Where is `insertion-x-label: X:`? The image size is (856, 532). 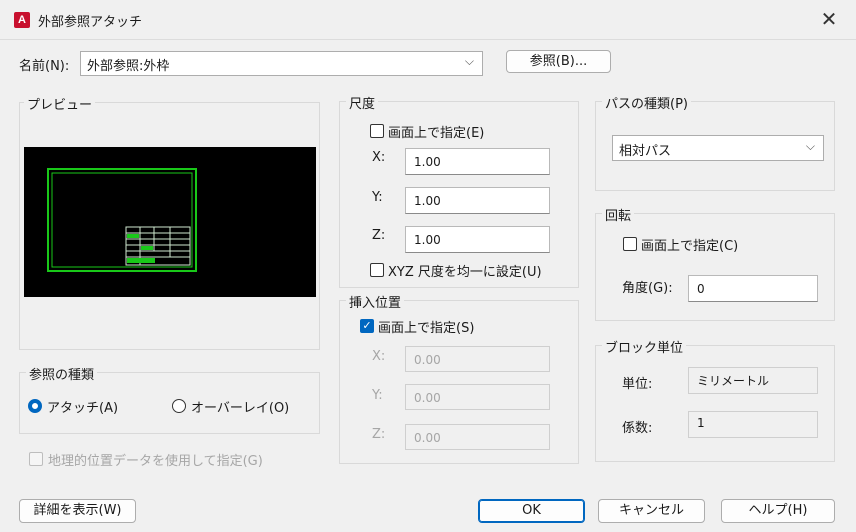
insertion-x-label: X: is located at coordinates (379, 356).